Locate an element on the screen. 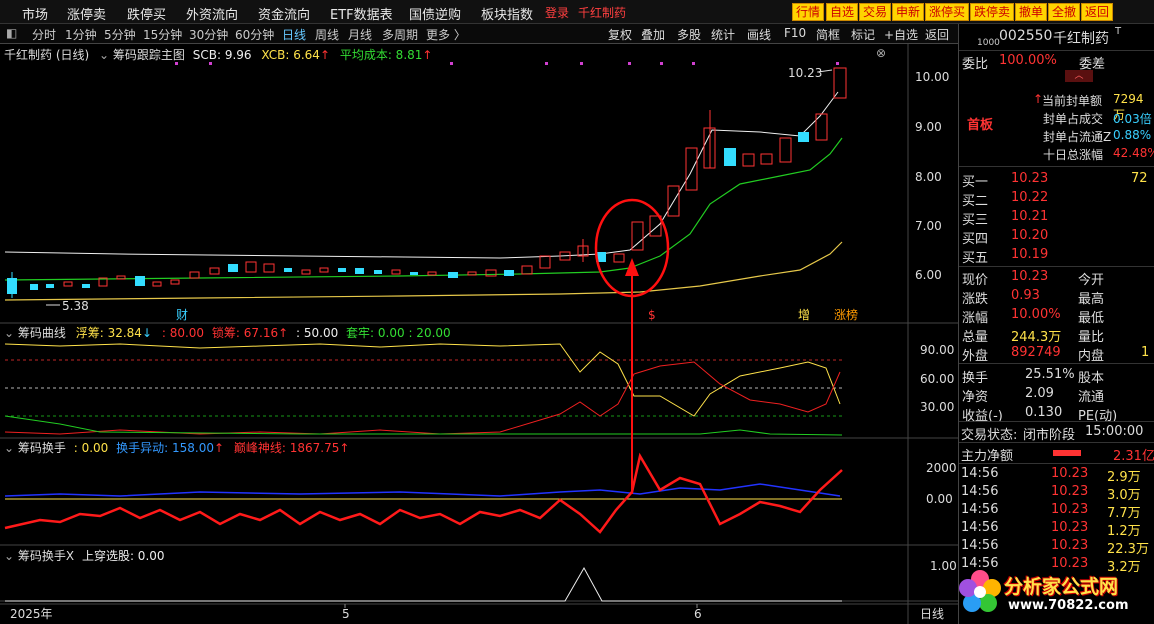 The width and height of the screenshot is (1154, 624). stat-value: 10.00% is located at coordinates (1036, 314).